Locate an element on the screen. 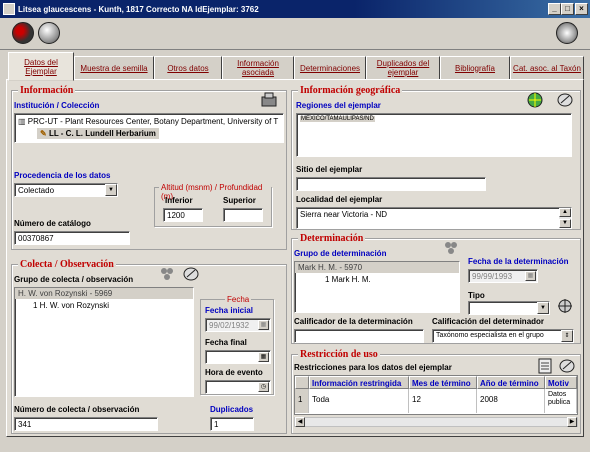 The width and height of the screenshot is (590, 452). fecha-determinacion-input: 99/99/1993 ▦ is located at coordinates (503, 276).